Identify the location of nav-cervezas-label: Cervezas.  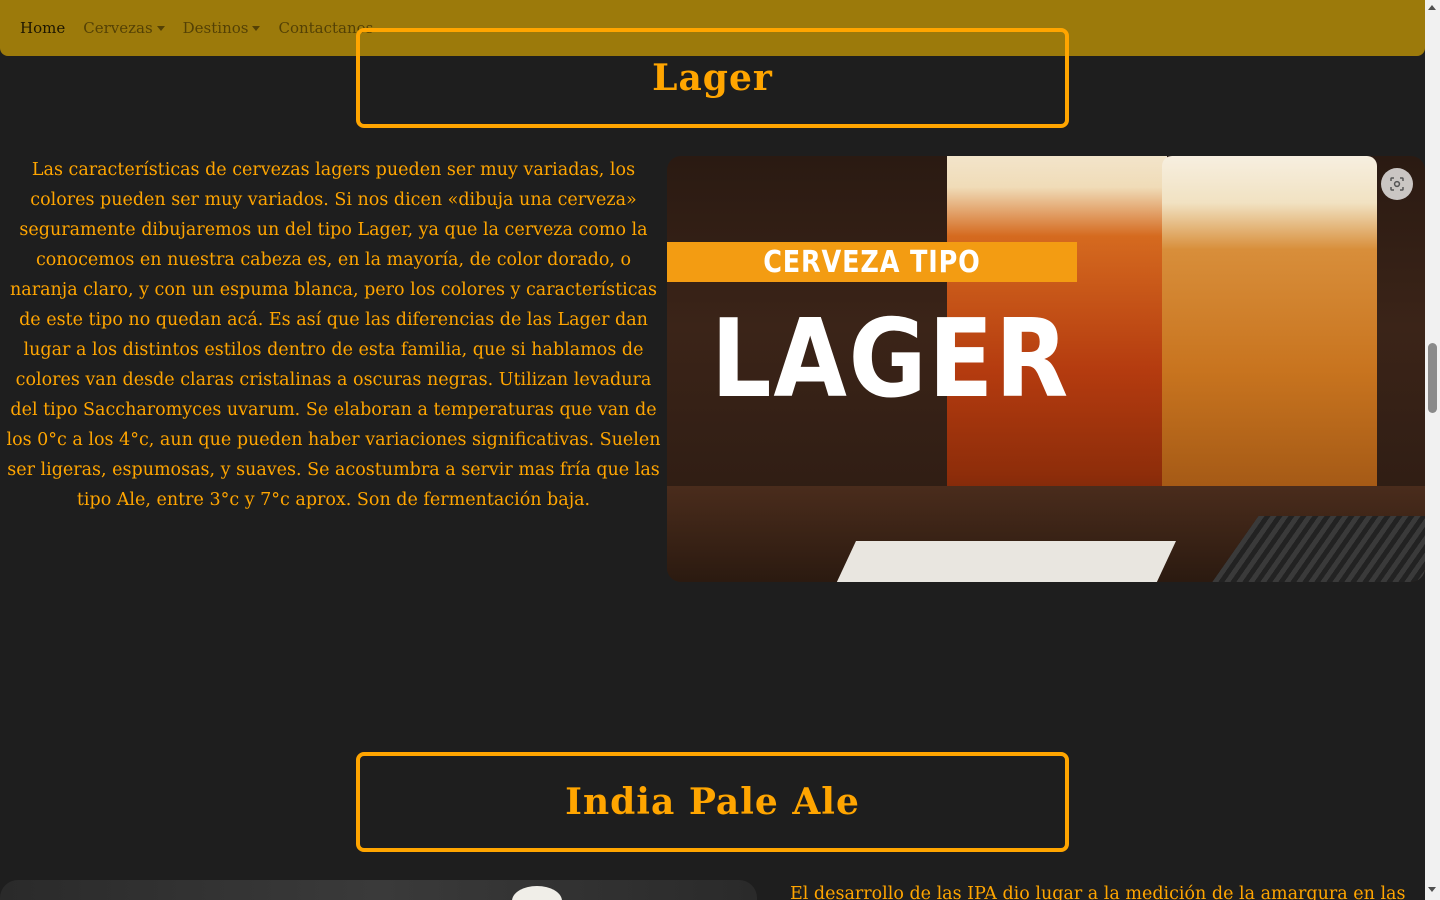
(118, 28).